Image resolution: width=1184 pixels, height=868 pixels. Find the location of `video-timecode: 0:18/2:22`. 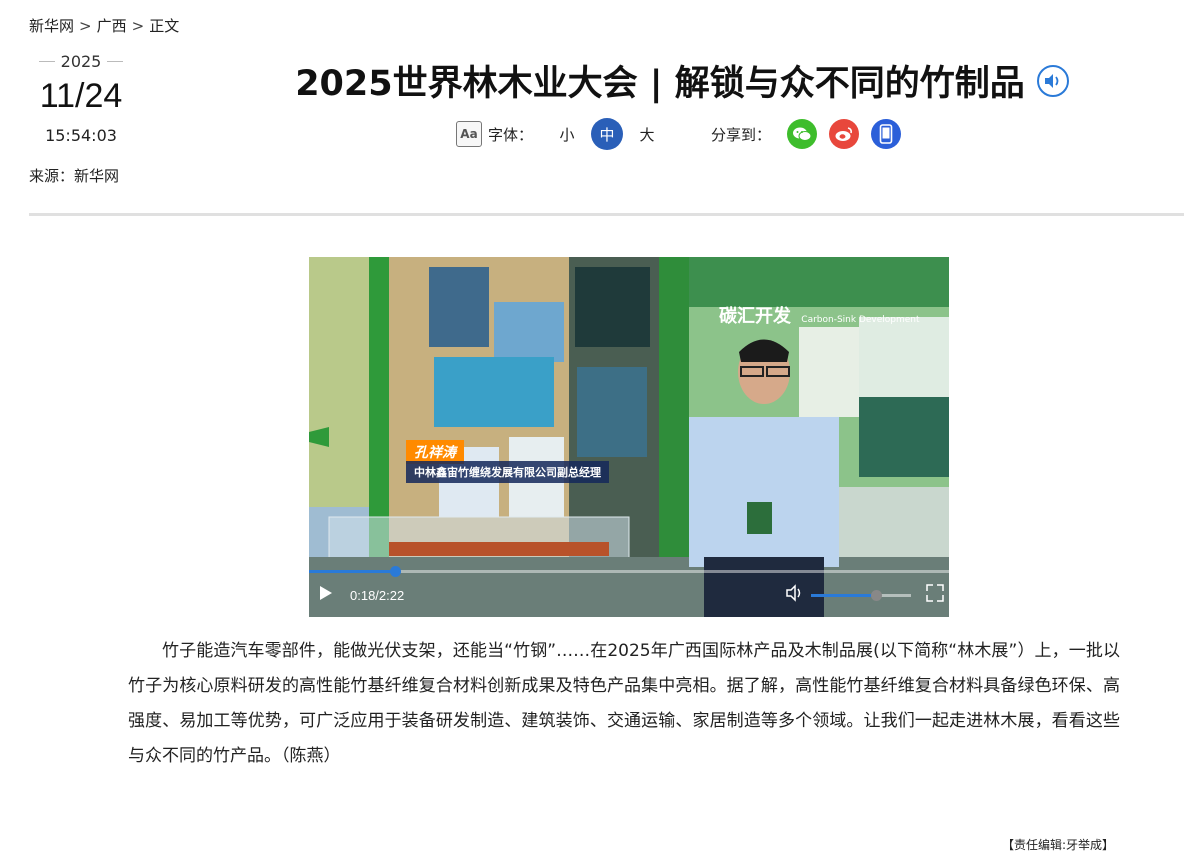

video-timecode: 0:18/2:22 is located at coordinates (377, 595).